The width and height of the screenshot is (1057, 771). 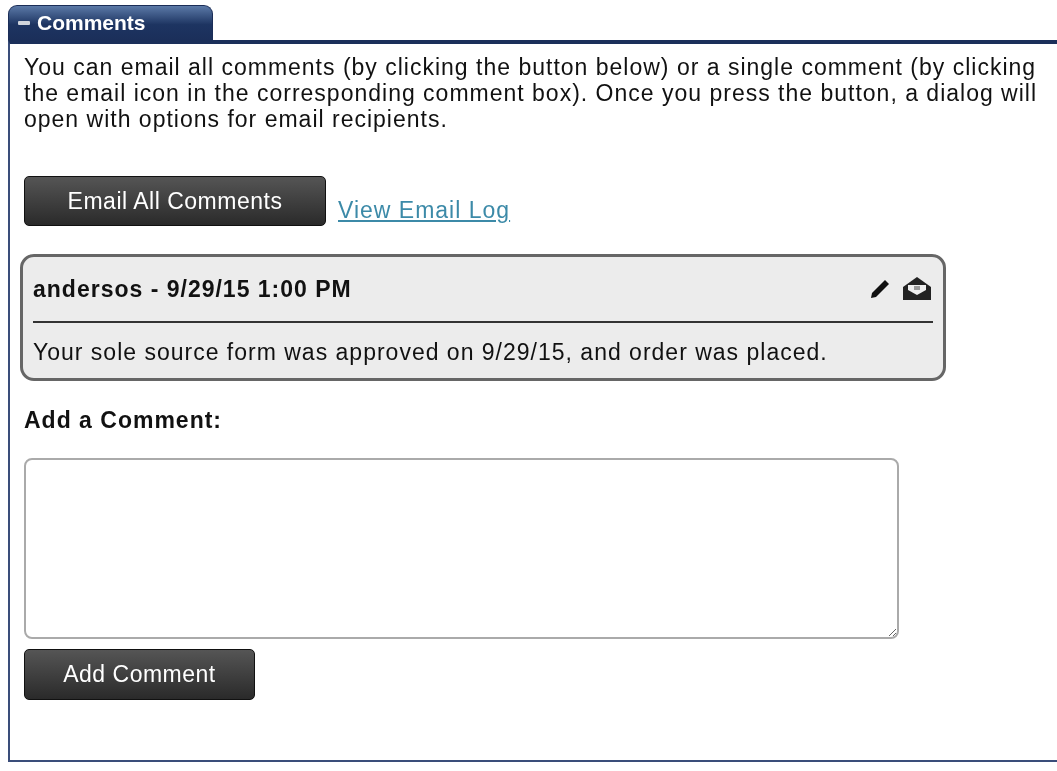 I want to click on email-log-link: View Email Log, so click(x=424, y=210).